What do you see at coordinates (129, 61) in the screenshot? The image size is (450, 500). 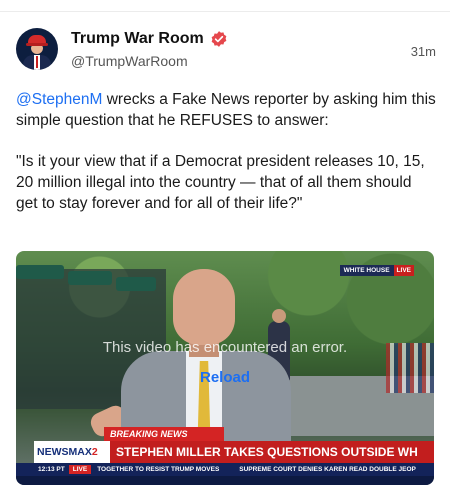 I see `author-handle: @TrumpWarRoom` at bounding box center [129, 61].